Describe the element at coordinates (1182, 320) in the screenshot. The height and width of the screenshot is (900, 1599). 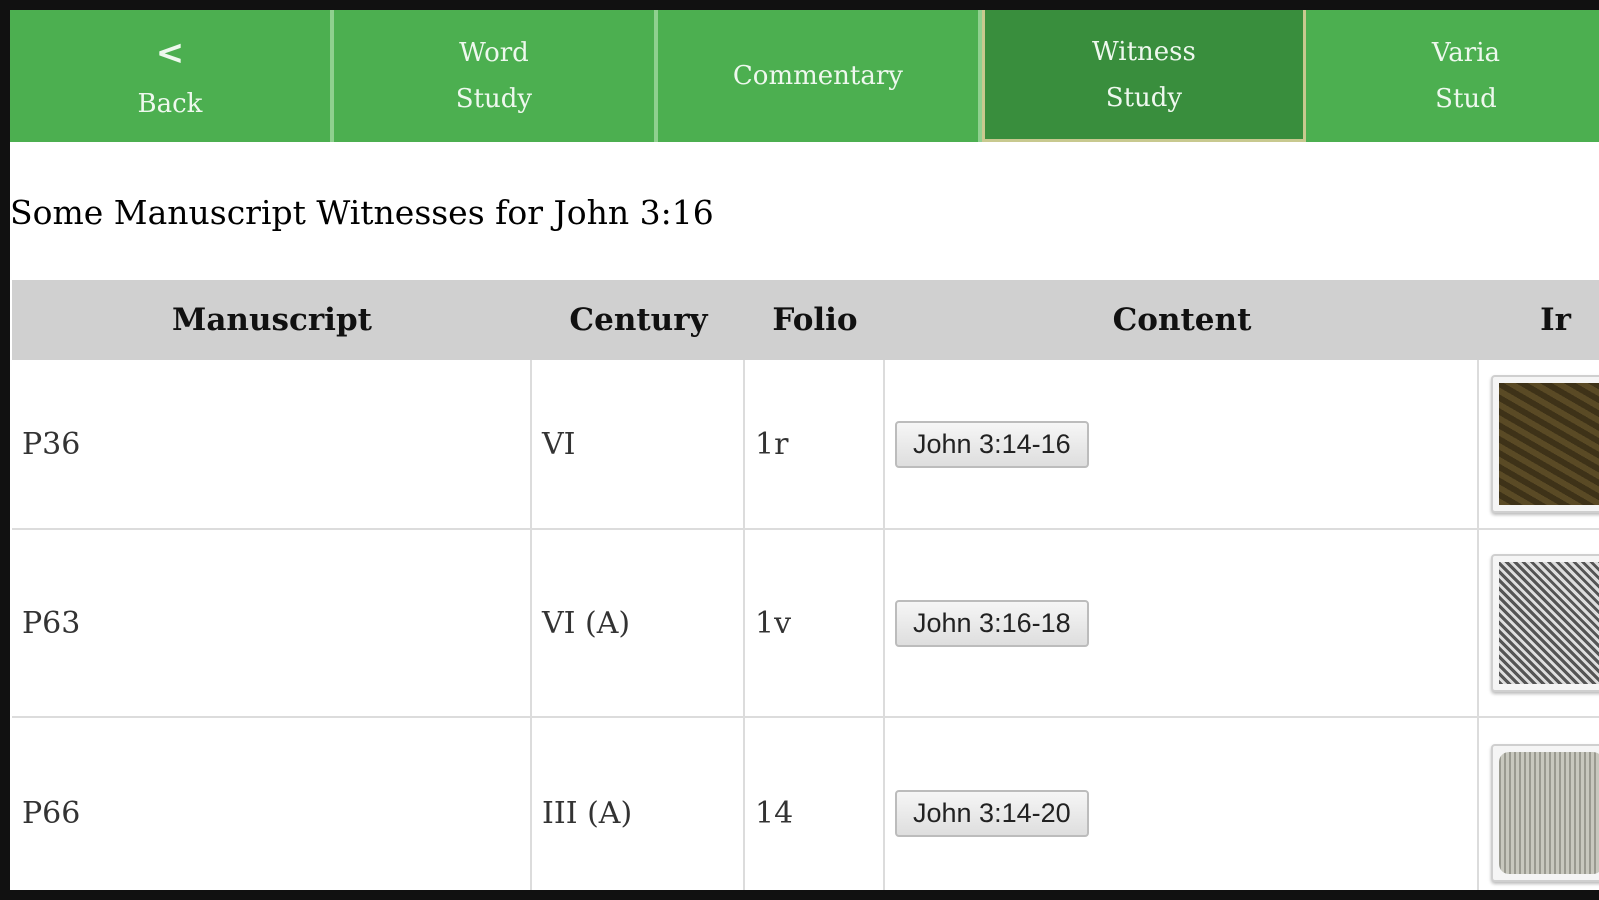
I see `column-header-content: Content` at that location.